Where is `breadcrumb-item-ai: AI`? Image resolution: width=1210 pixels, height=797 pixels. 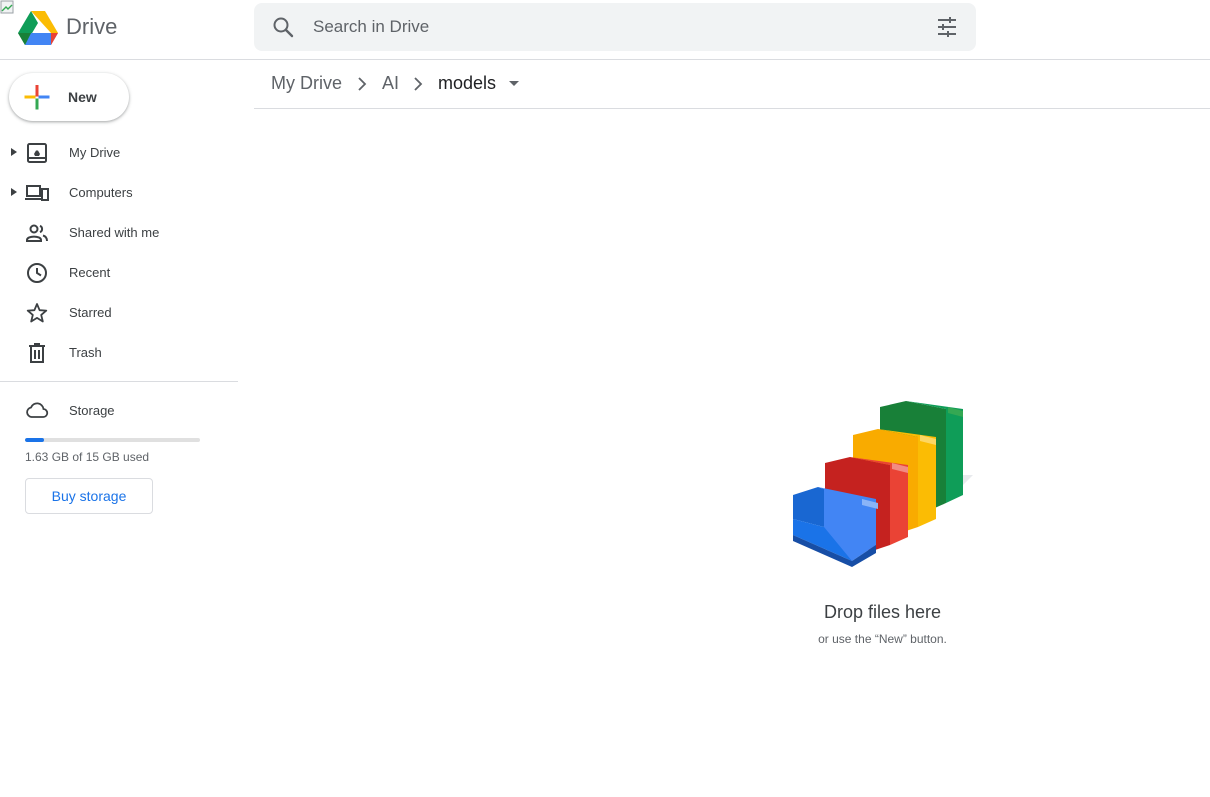
breadcrumb-item-ai: AI is located at coordinates (390, 83).